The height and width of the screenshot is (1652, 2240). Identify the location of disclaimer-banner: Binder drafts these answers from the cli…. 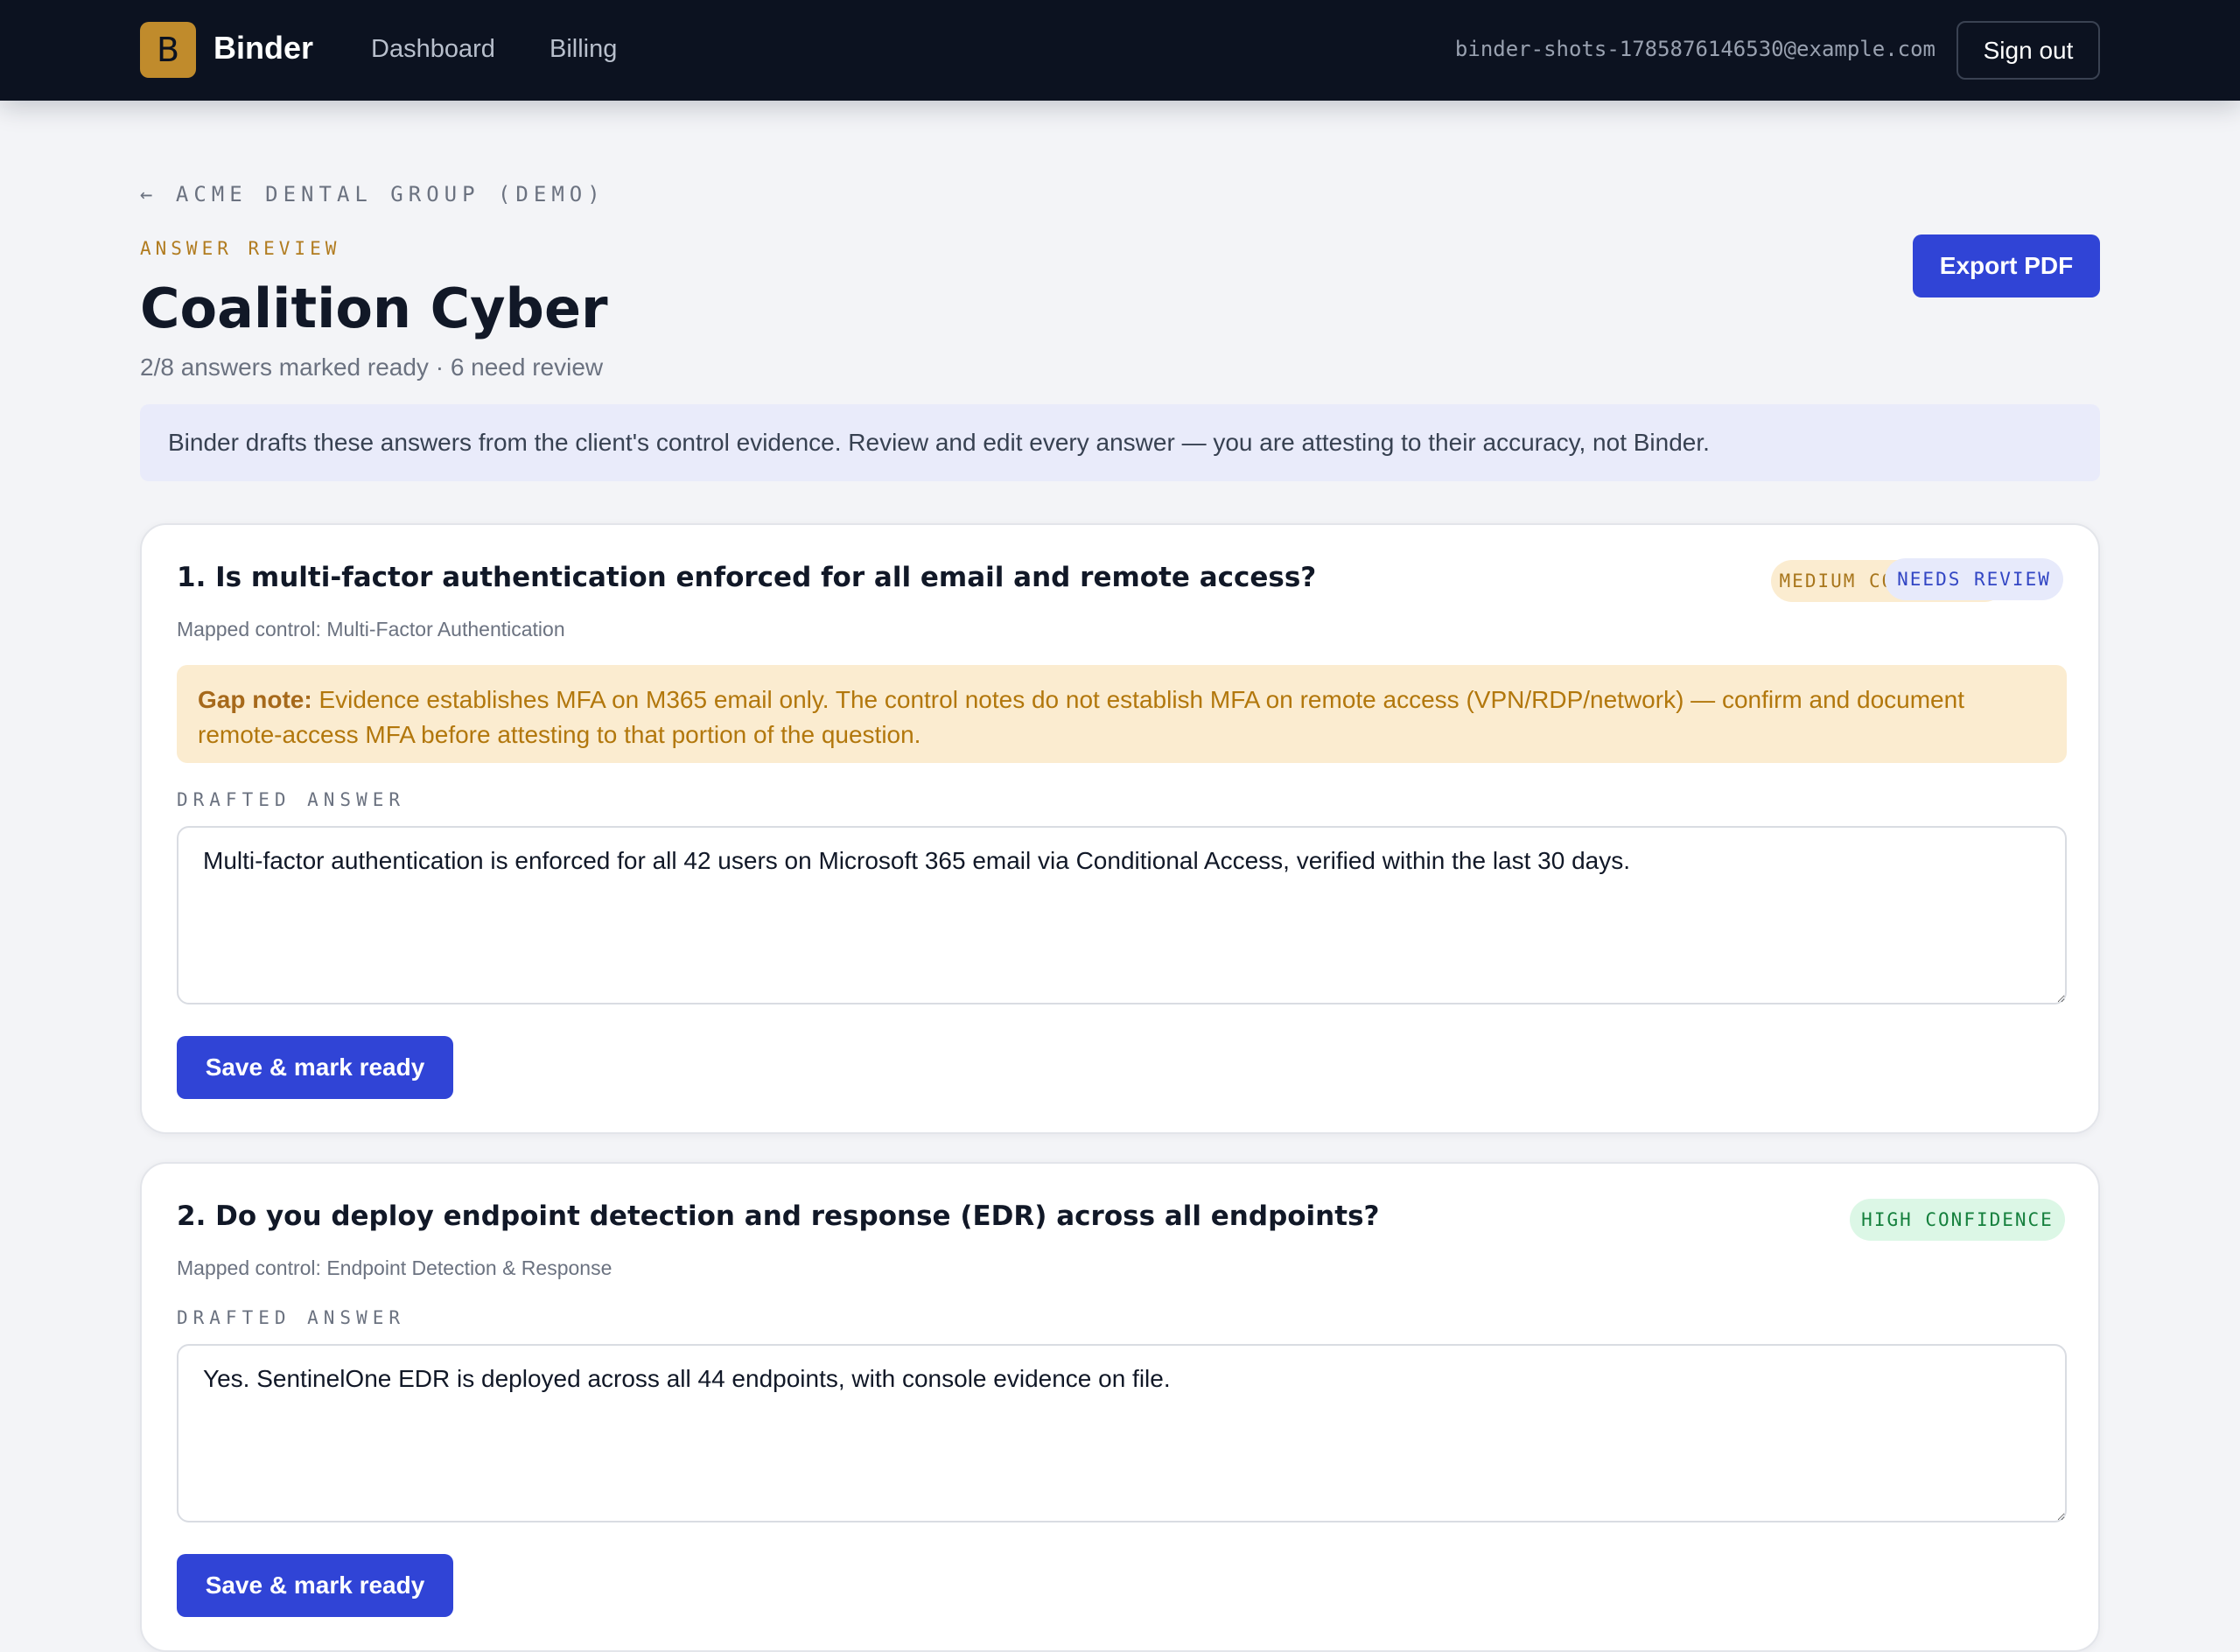
(1120, 442).